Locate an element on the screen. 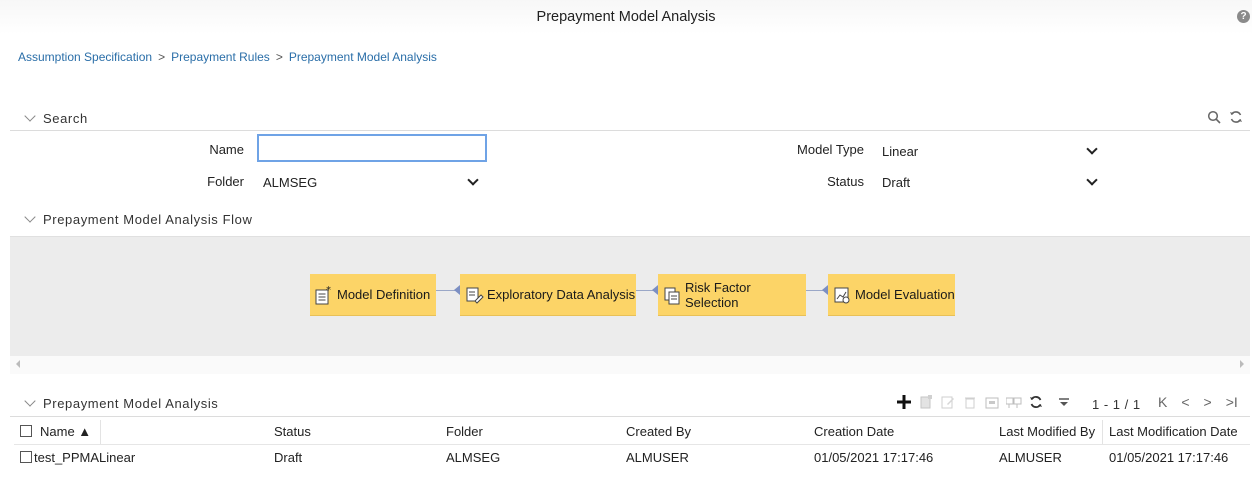  breadcrumb-assumption-specification: Assumption Specification is located at coordinates (85, 57).